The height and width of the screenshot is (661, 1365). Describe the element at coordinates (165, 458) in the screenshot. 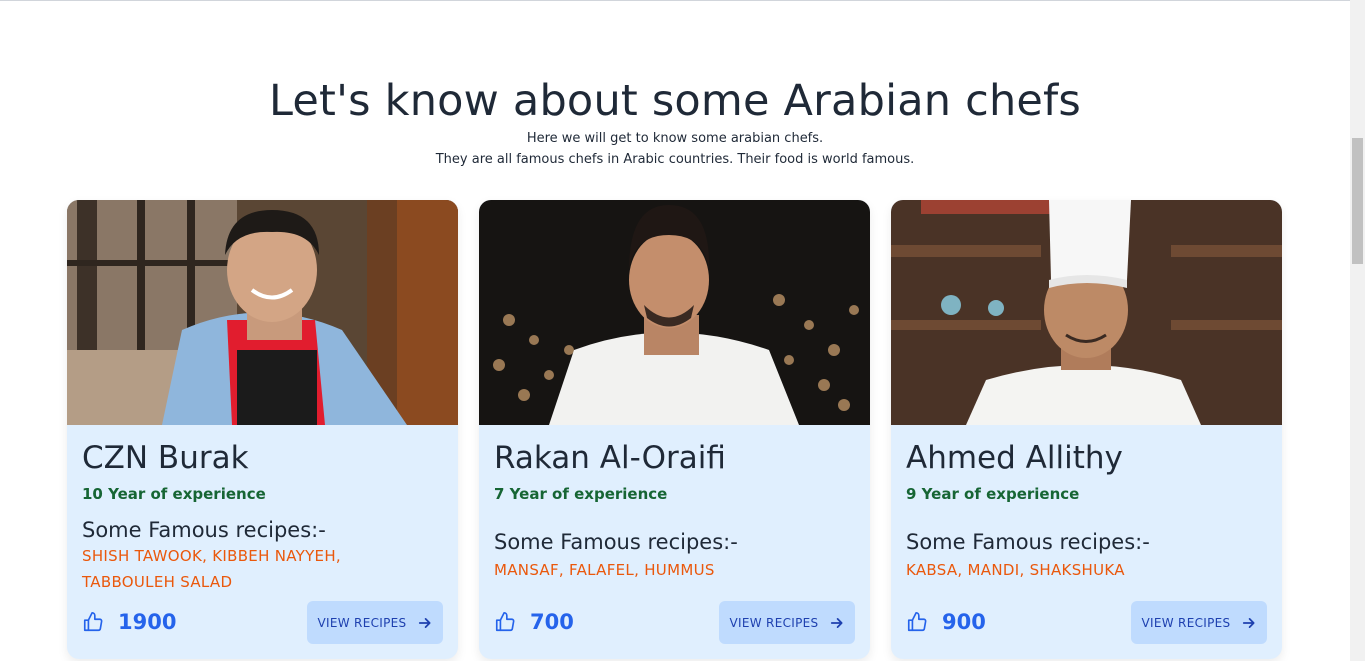

I see `chef-name: CZN Burak` at that location.